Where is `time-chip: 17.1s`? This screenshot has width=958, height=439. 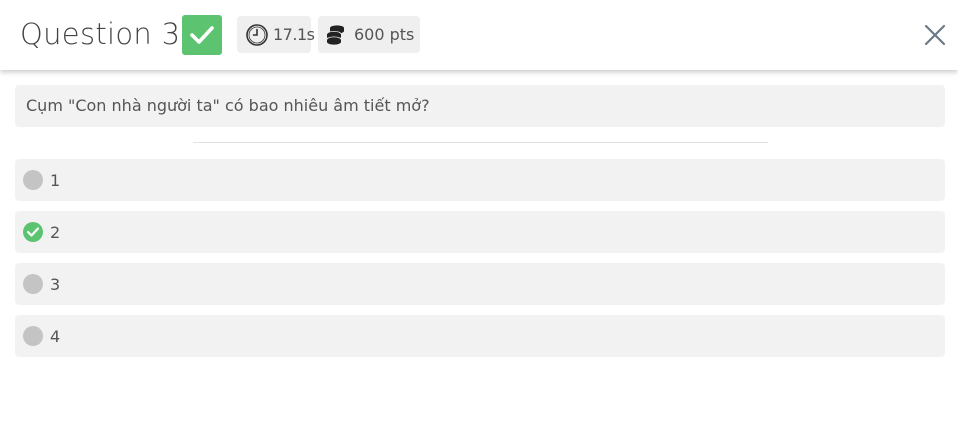
time-chip: 17.1s is located at coordinates (276, 34).